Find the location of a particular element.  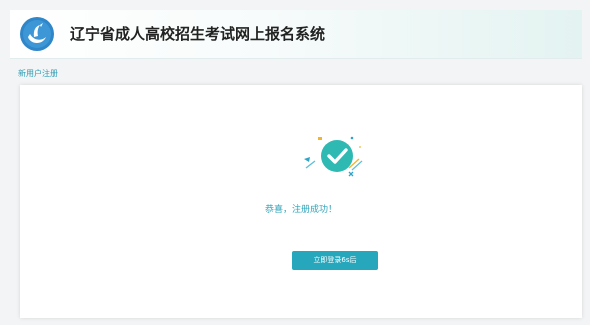

header-bar: 辽宁省成人高校招生考试网上报名系统 is located at coordinates (296, 34).